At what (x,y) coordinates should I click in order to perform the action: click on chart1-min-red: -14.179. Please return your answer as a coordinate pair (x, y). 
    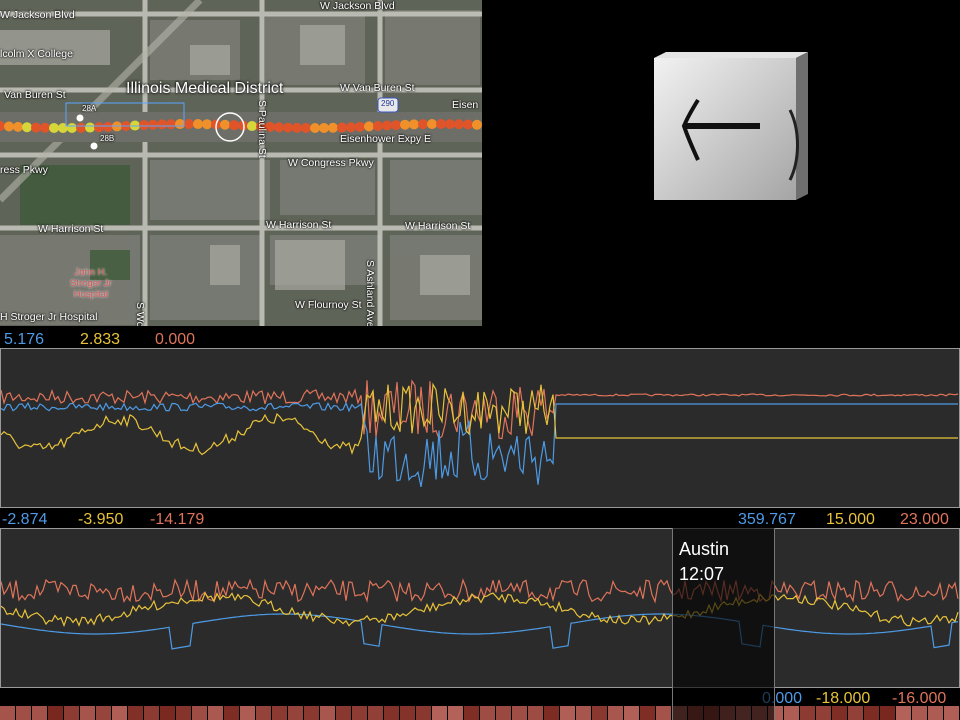
    Looking at the image, I should click on (177, 519).